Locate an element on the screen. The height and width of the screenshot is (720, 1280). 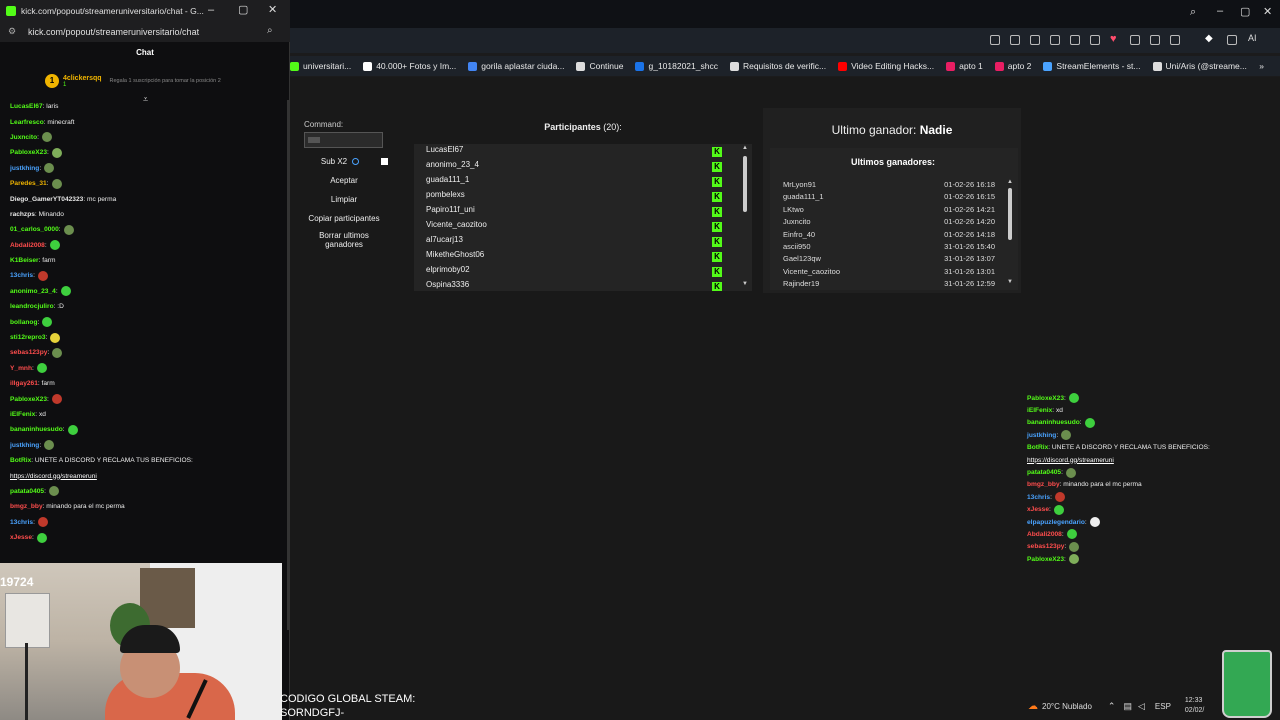
popup-minimize-icon: – is located at coordinates (211, 10).